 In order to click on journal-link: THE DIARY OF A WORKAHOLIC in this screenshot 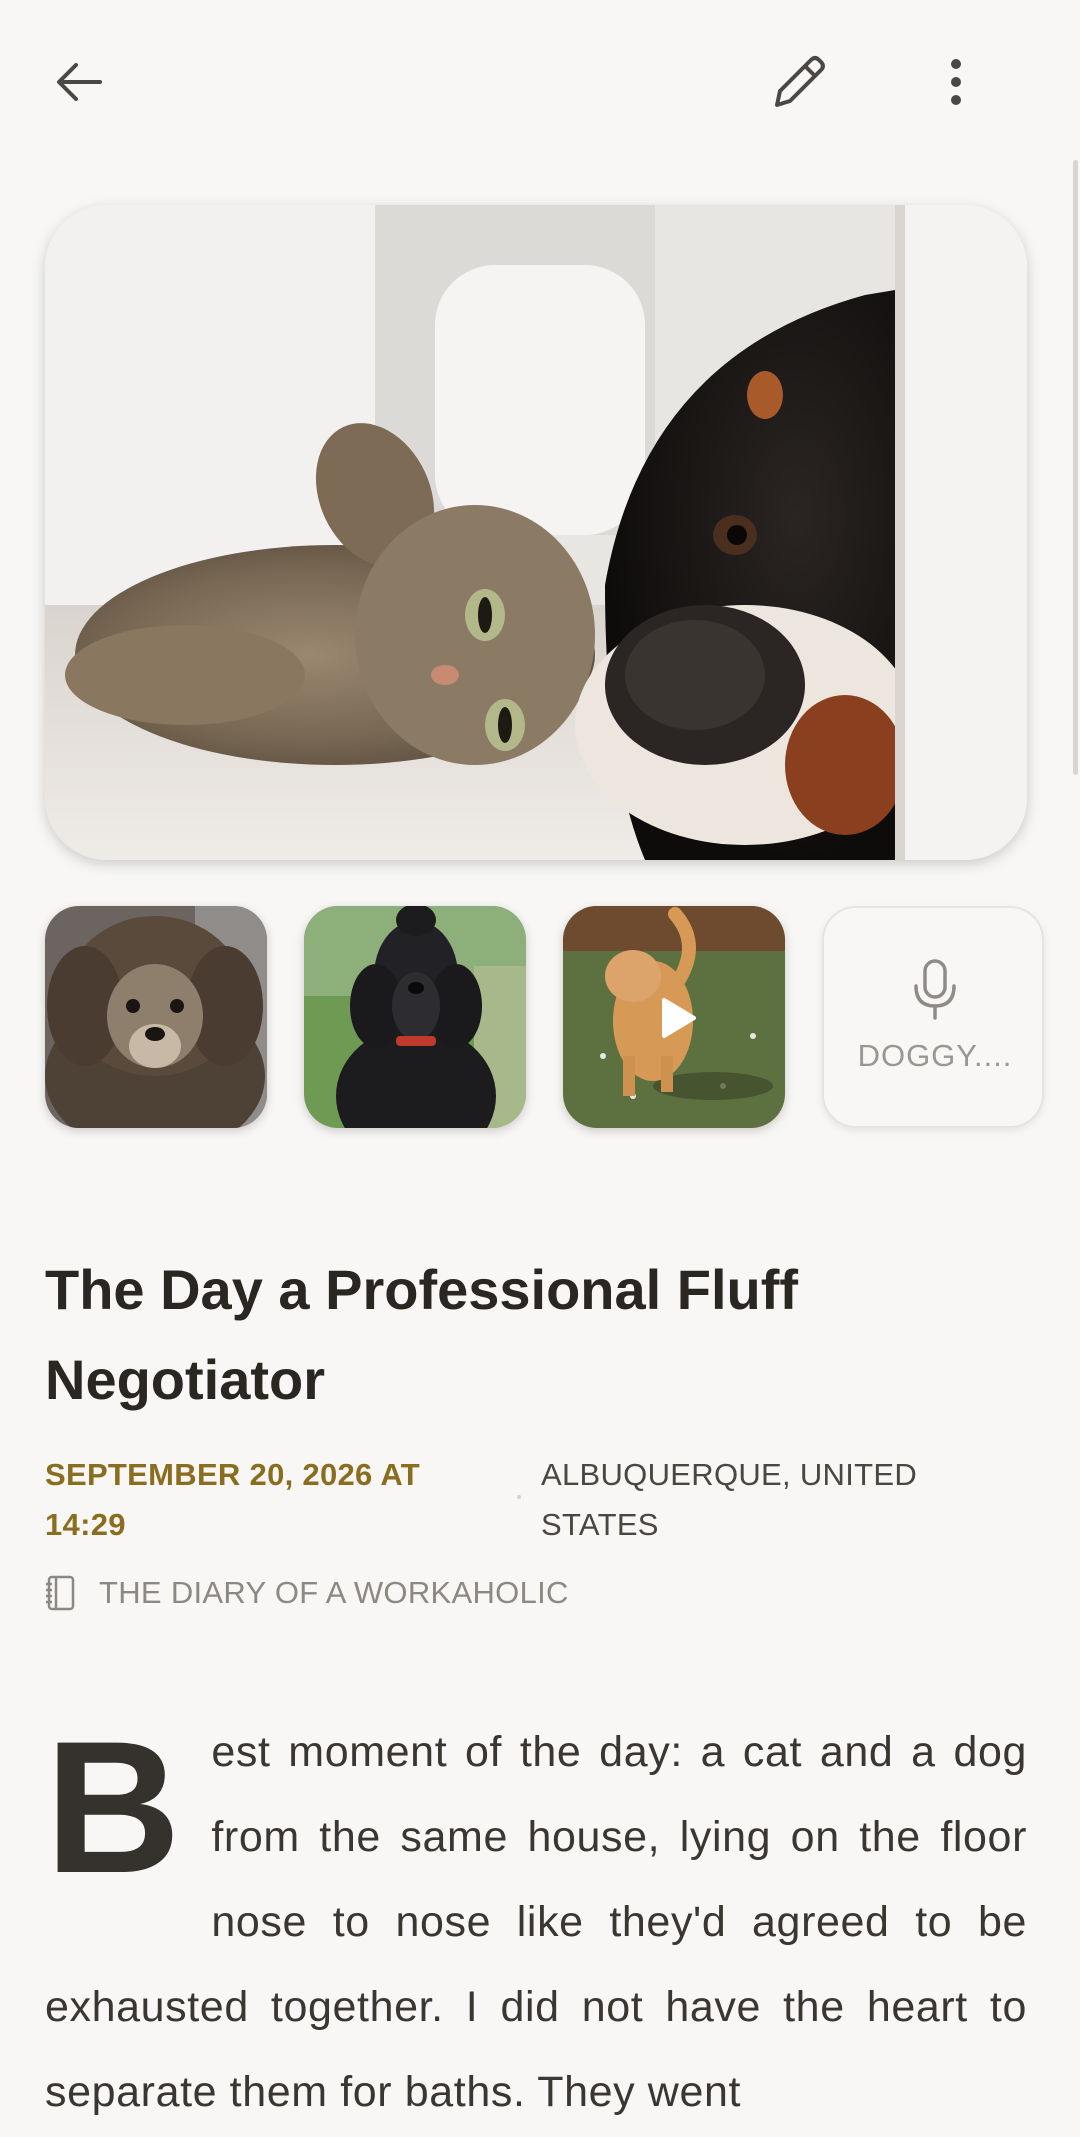, I will do `click(307, 1593)`.